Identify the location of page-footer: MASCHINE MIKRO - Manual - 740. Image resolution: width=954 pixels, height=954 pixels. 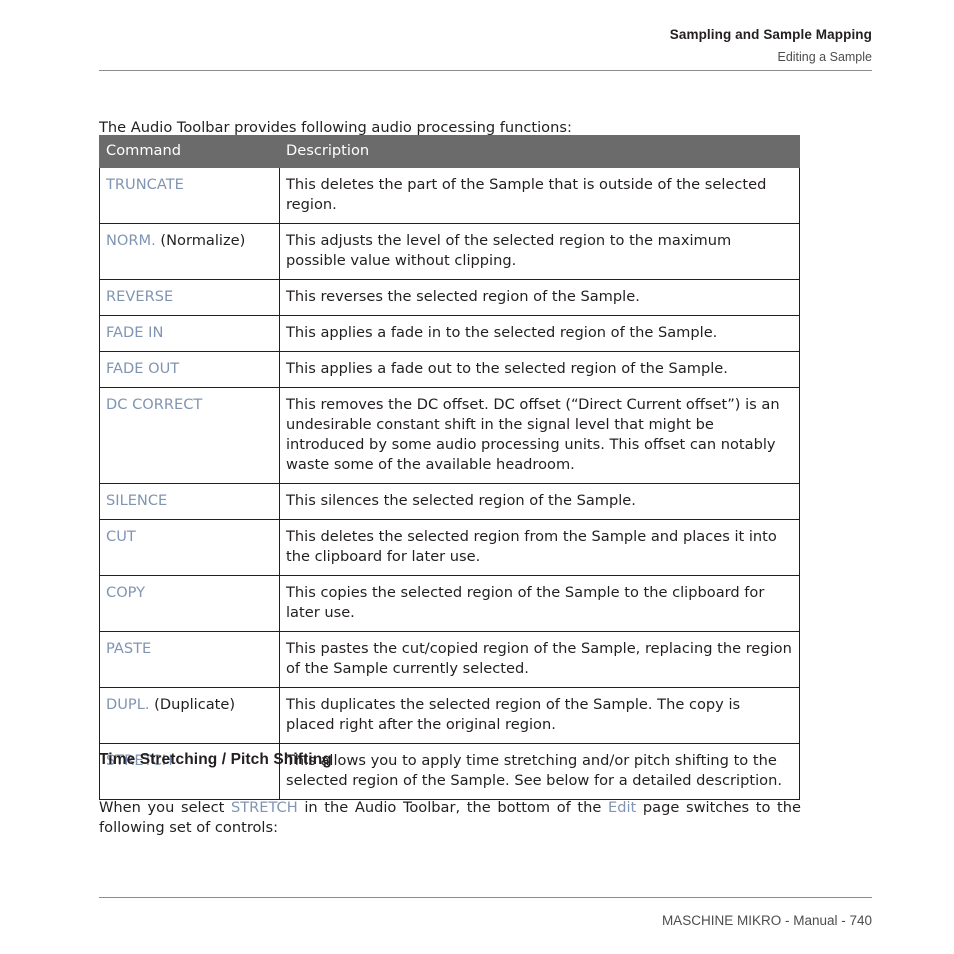
(766, 920).